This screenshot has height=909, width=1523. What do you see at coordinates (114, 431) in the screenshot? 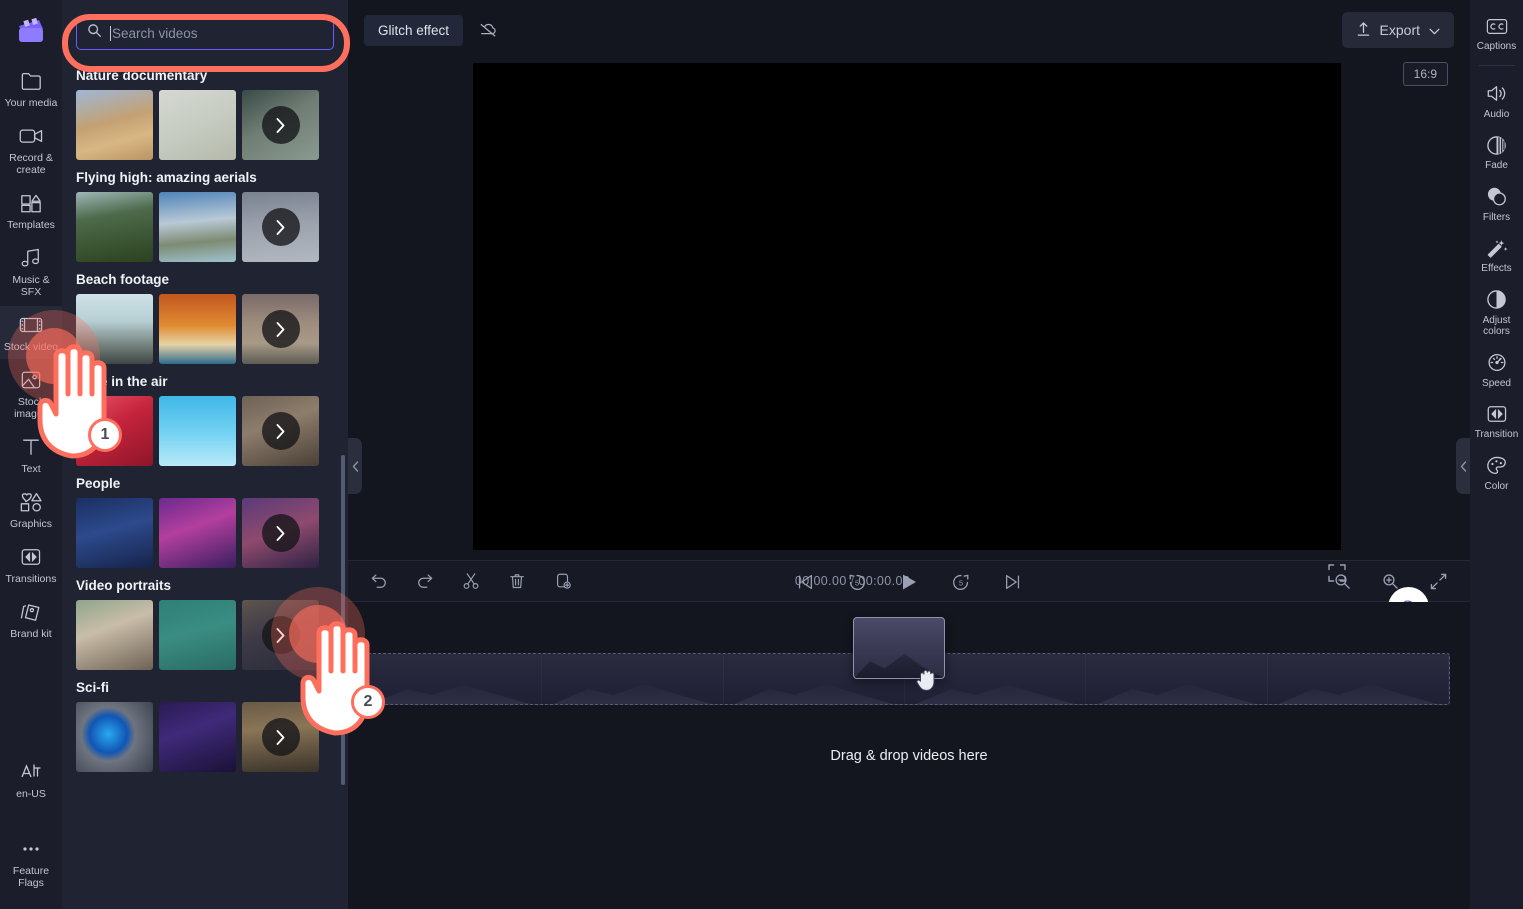
I see `red-hearts-thumb` at bounding box center [114, 431].